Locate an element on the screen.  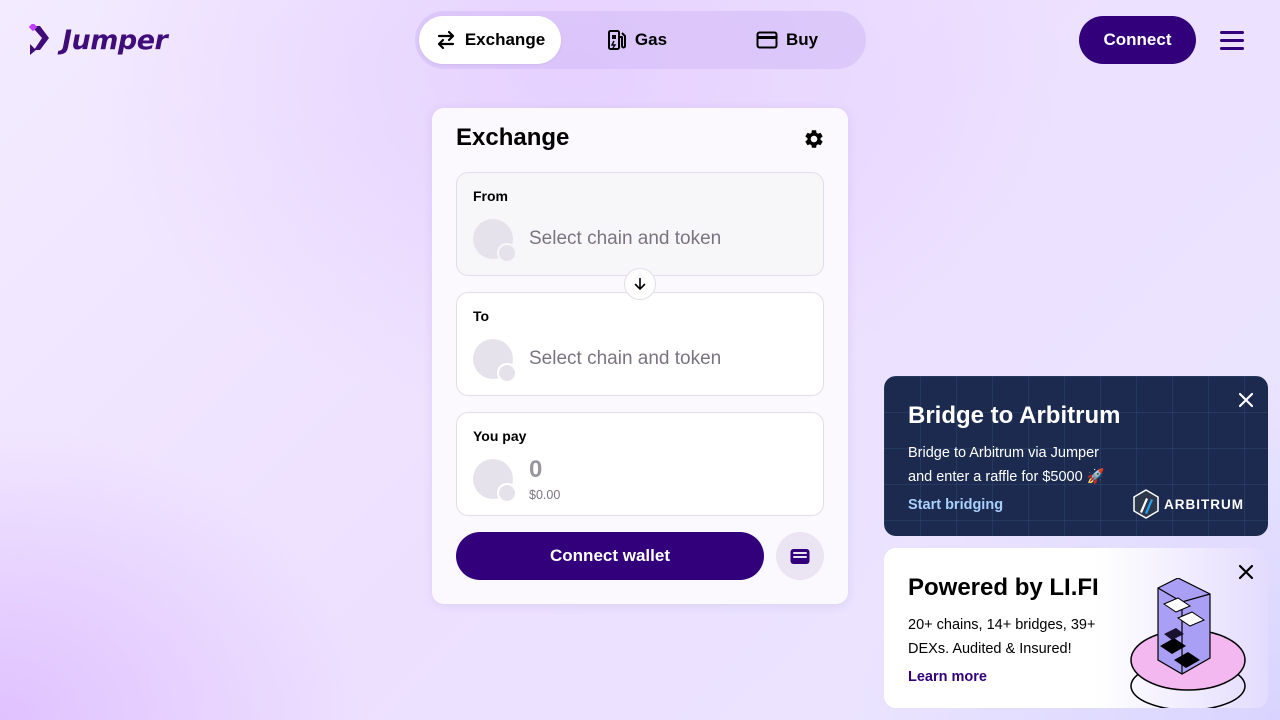
hamburger-menu-icon is located at coordinates (1232, 40).